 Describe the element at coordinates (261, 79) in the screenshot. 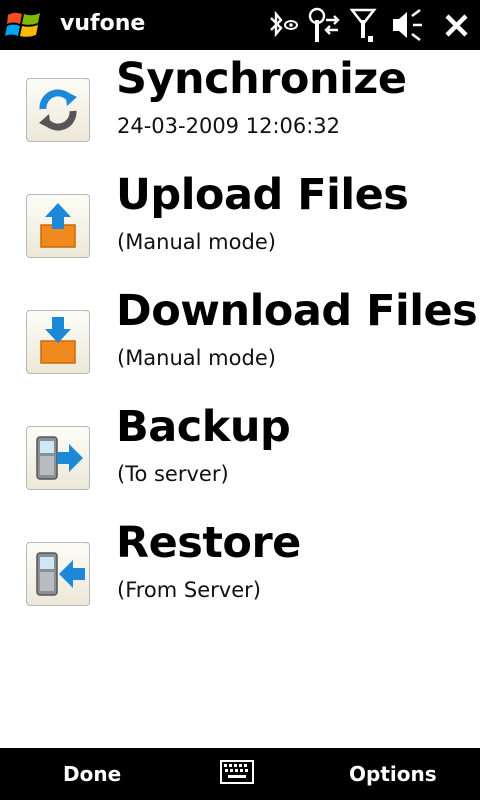

I see `item-title: Synchronize` at that location.